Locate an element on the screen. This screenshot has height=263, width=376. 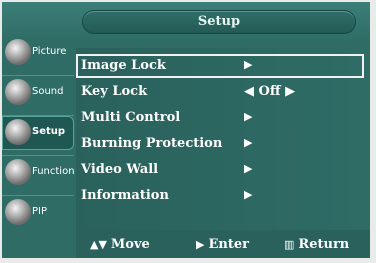
menu-item-key-lock: Key Lock ◀ Off ▶ is located at coordinates (220, 92).